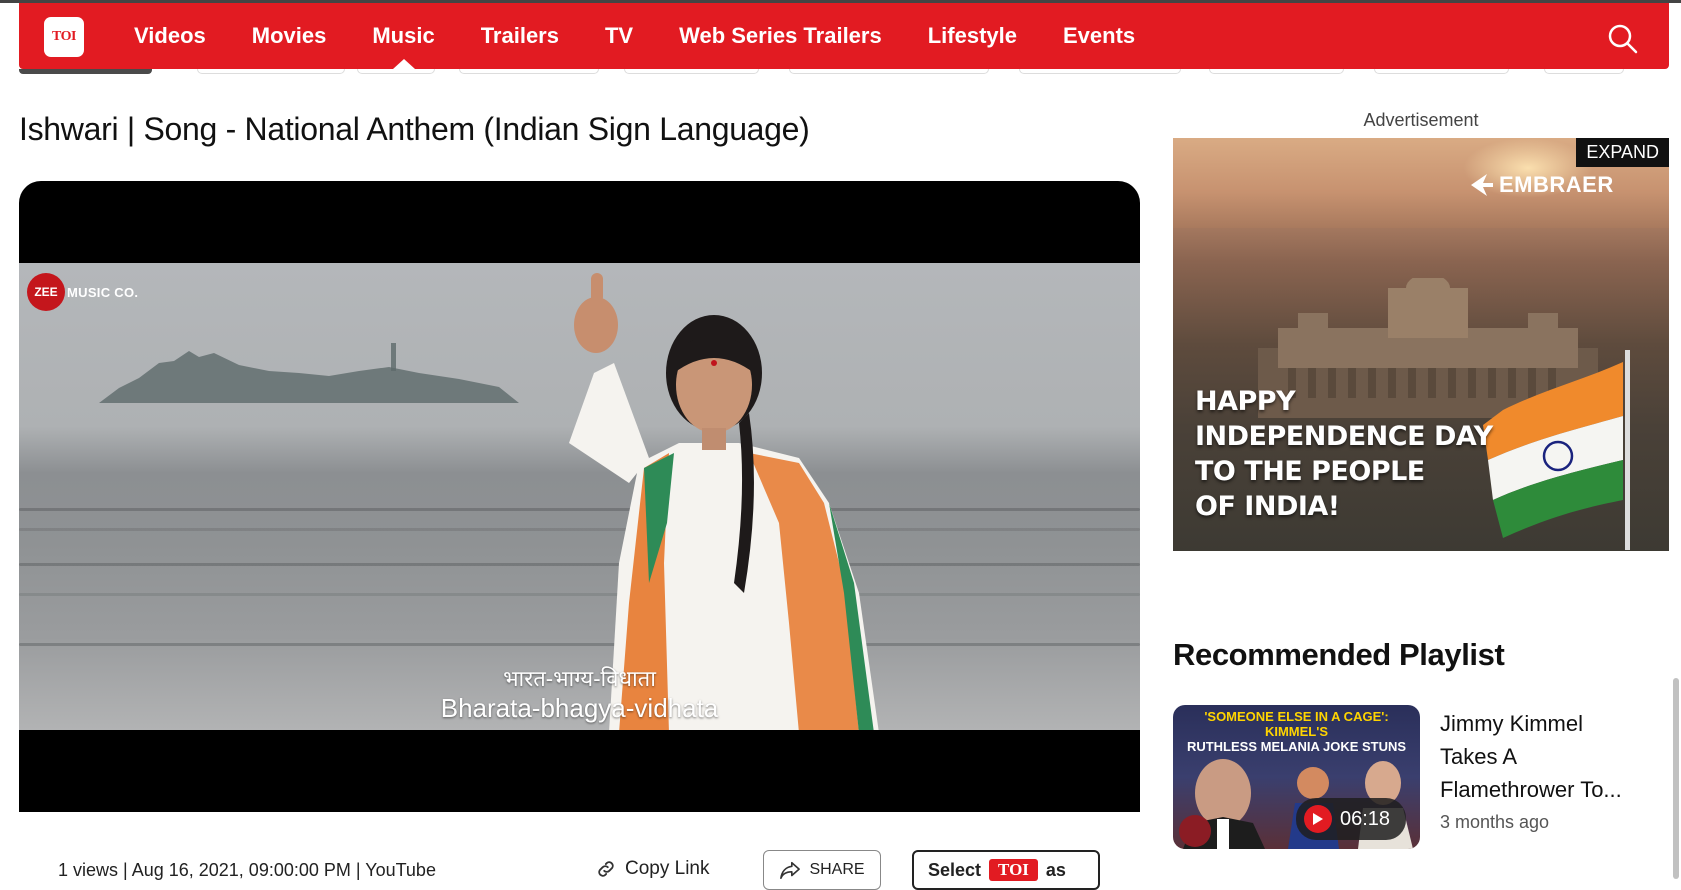  Describe the element at coordinates (46, 292) in the screenshot. I see `zee-logo-mark: ZEE` at that location.